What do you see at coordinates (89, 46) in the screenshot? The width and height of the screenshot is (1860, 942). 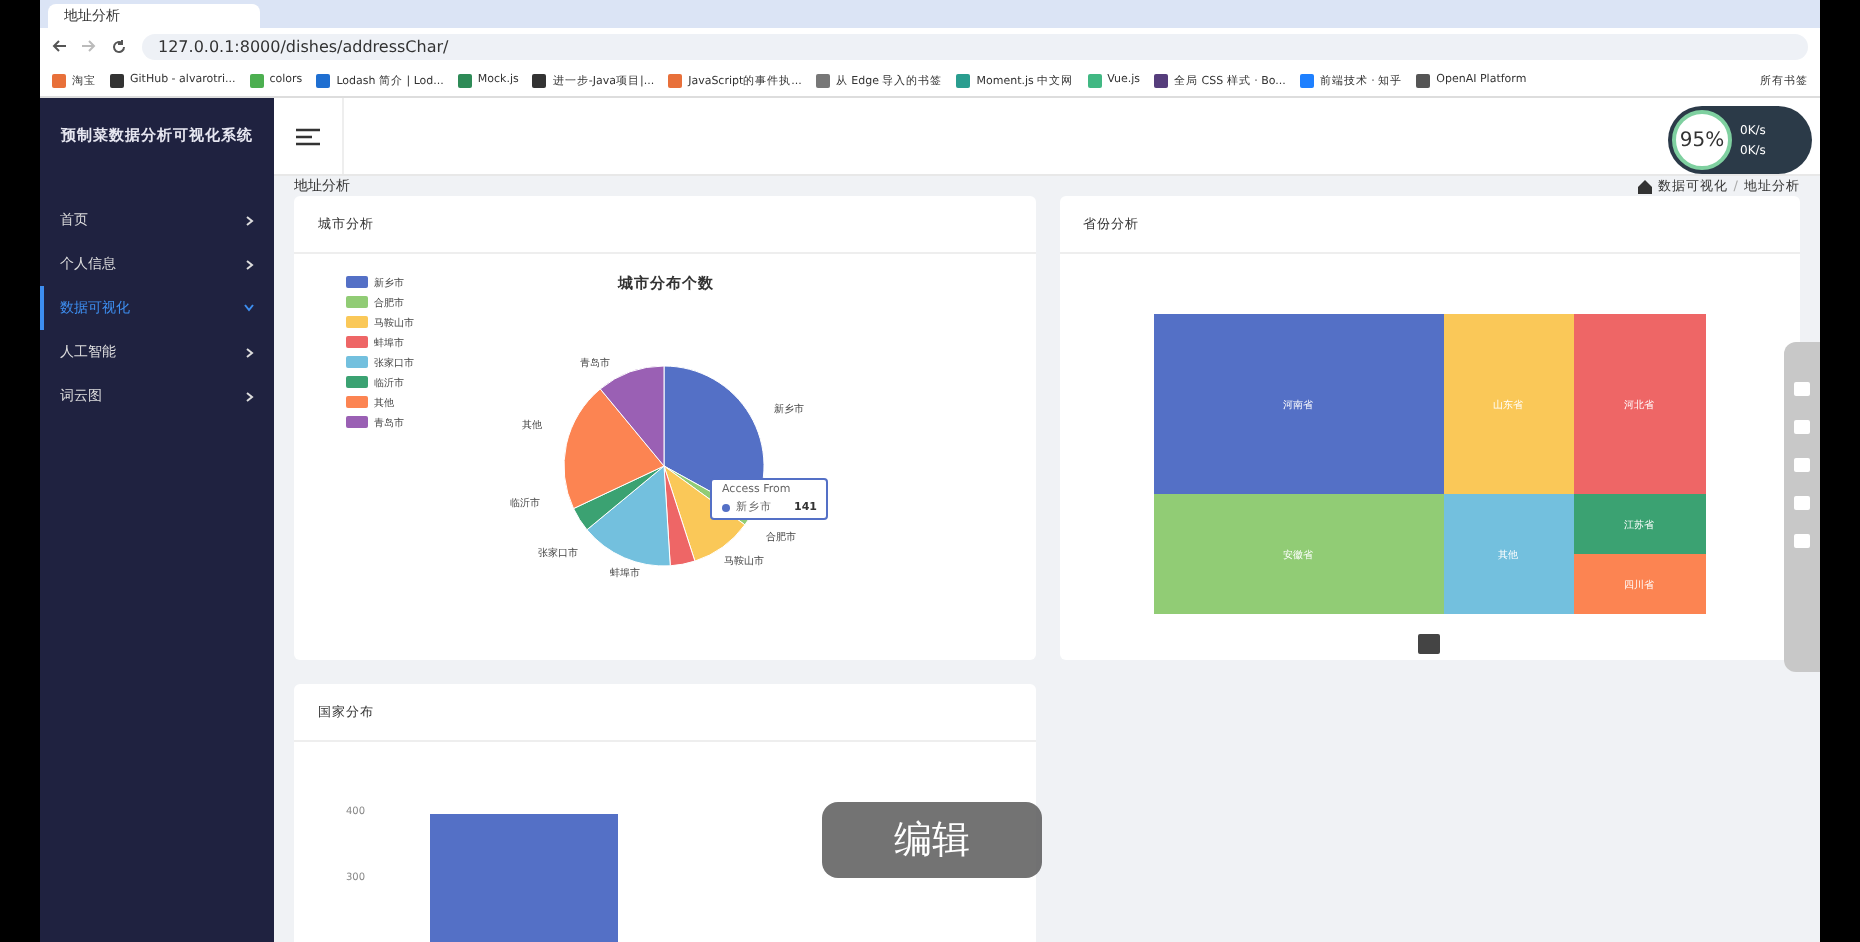 I see `forward-icon` at bounding box center [89, 46].